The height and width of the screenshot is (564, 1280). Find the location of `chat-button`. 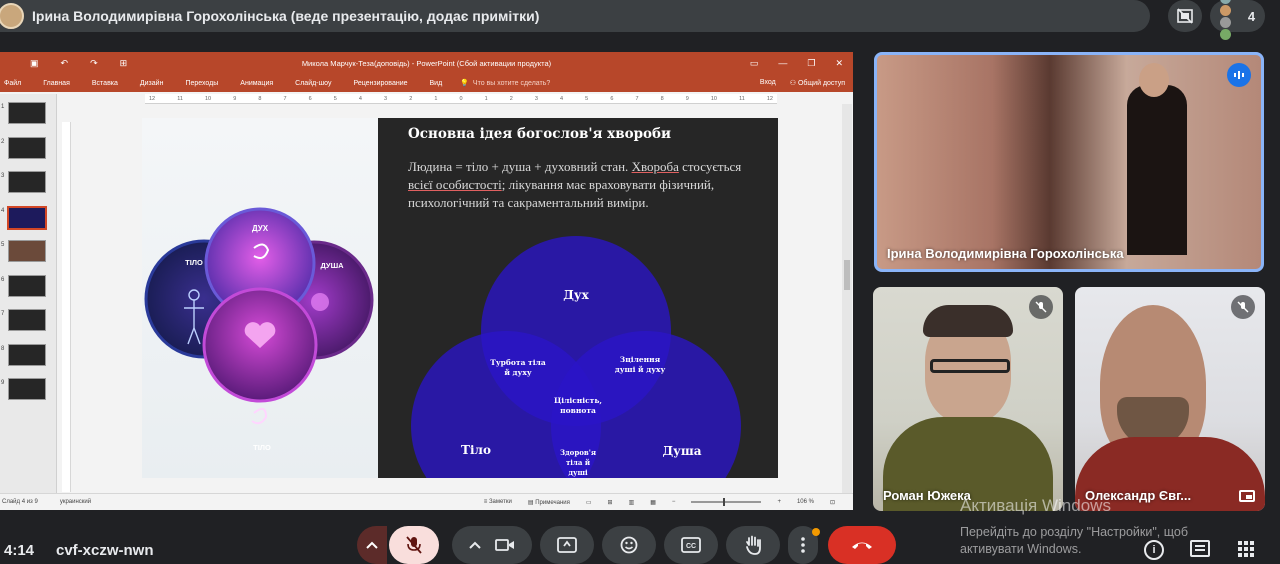

chat-button is located at coordinates (1200, 548).